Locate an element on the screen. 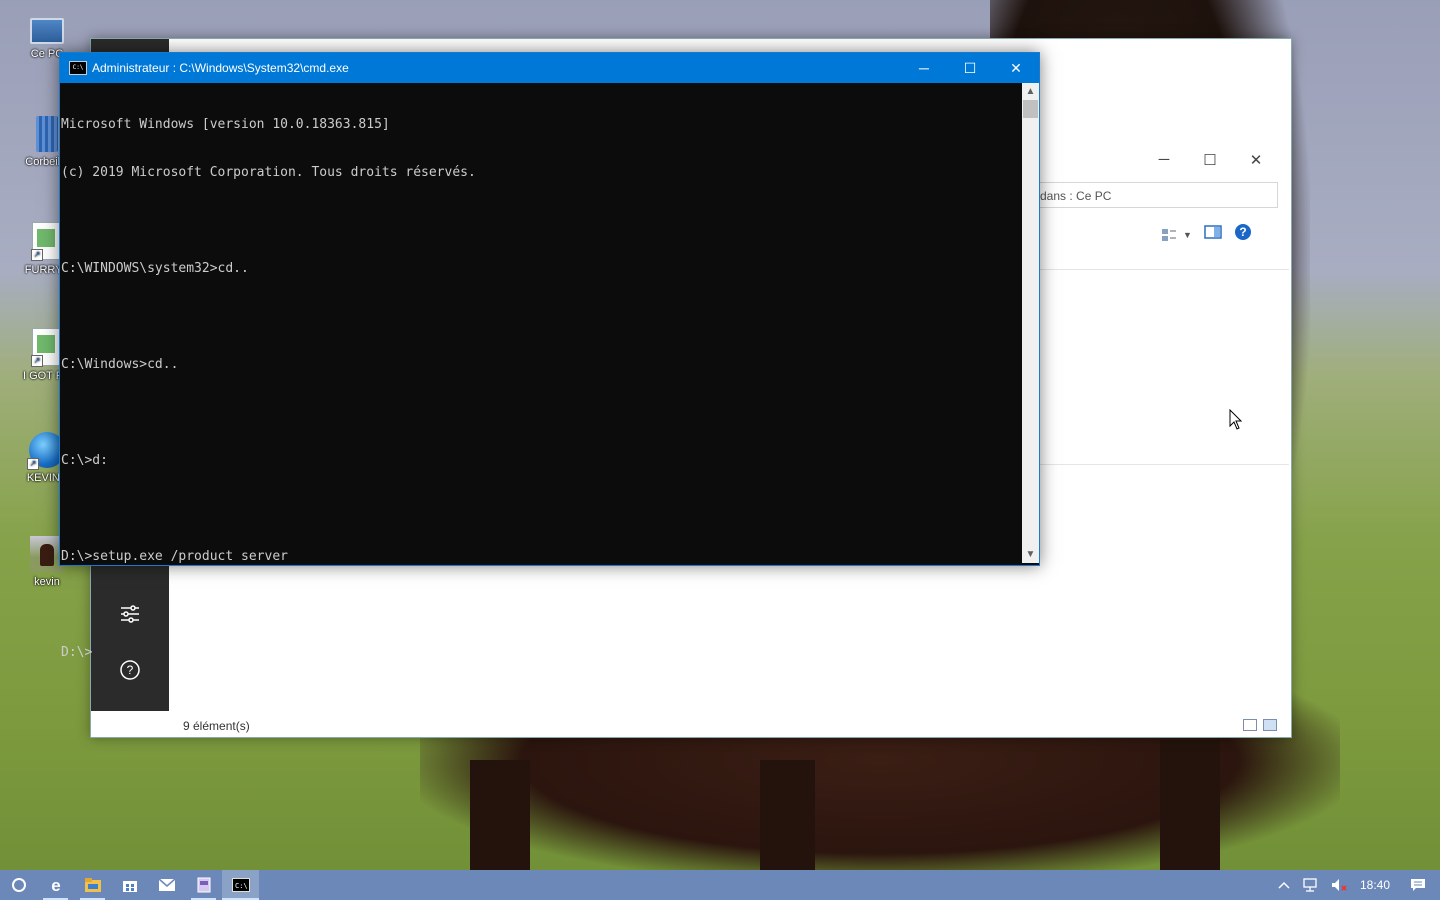 The image size is (1440, 900). svg-text: C:\ is located at coordinates (241, 886).